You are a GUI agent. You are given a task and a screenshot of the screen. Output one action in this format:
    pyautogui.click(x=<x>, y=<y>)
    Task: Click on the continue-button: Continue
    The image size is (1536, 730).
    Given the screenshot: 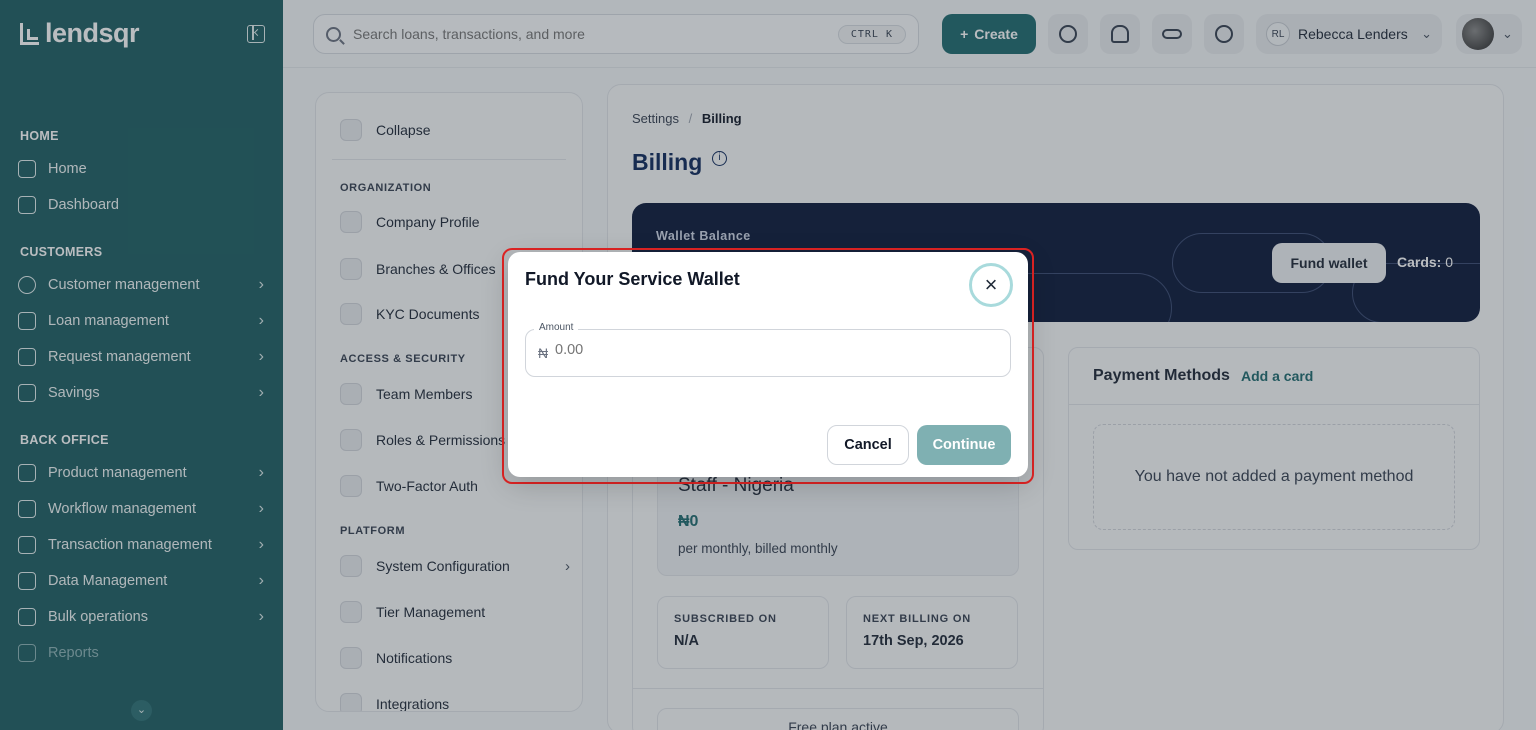 What is the action you would take?
    pyautogui.click(x=964, y=445)
    